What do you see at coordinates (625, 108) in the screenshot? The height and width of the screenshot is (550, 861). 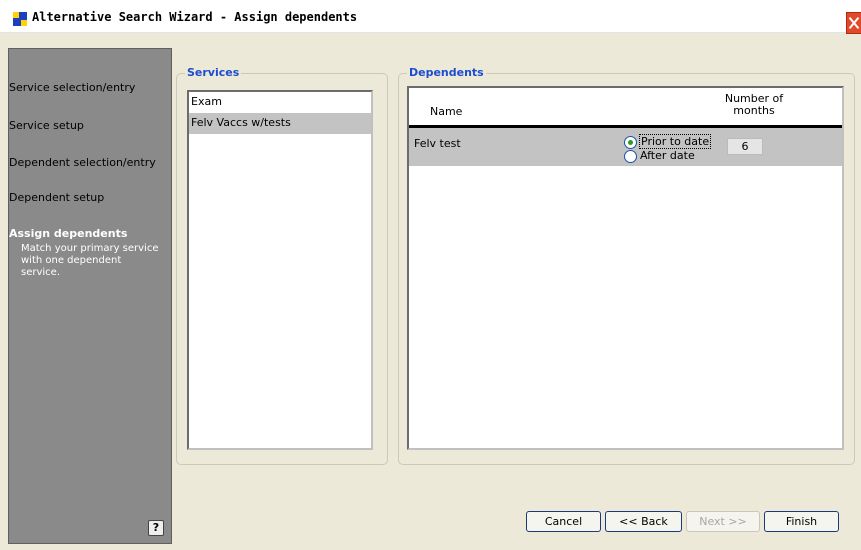 I see `dependents-grid-header: Name Number of months` at bounding box center [625, 108].